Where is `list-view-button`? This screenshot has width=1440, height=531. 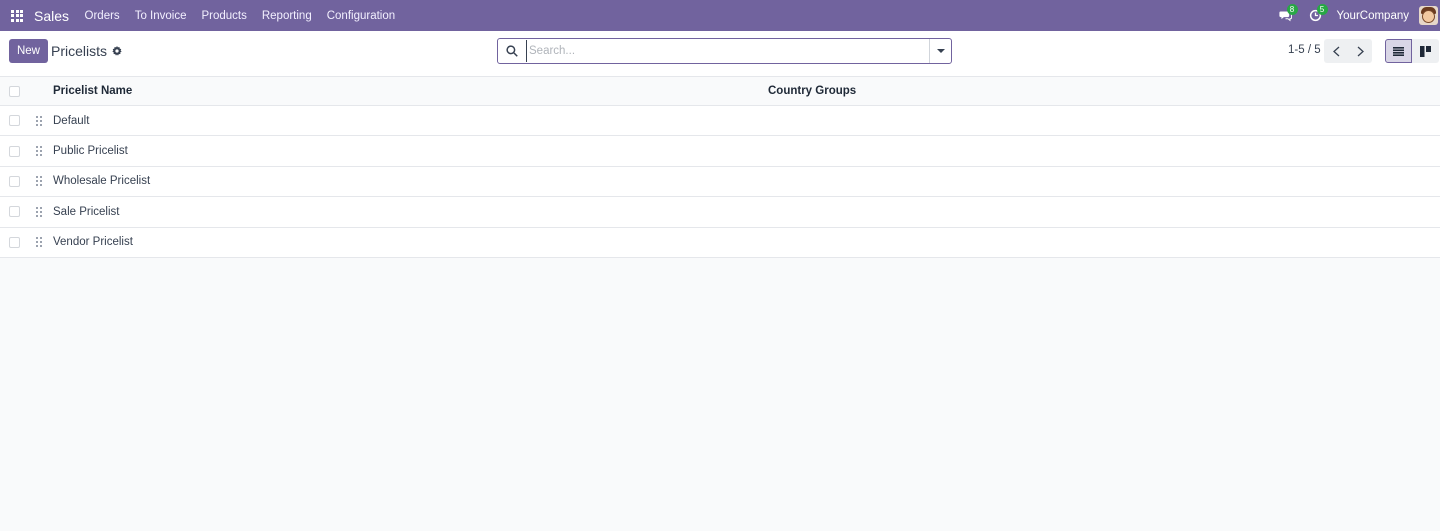 list-view-button is located at coordinates (1398, 51).